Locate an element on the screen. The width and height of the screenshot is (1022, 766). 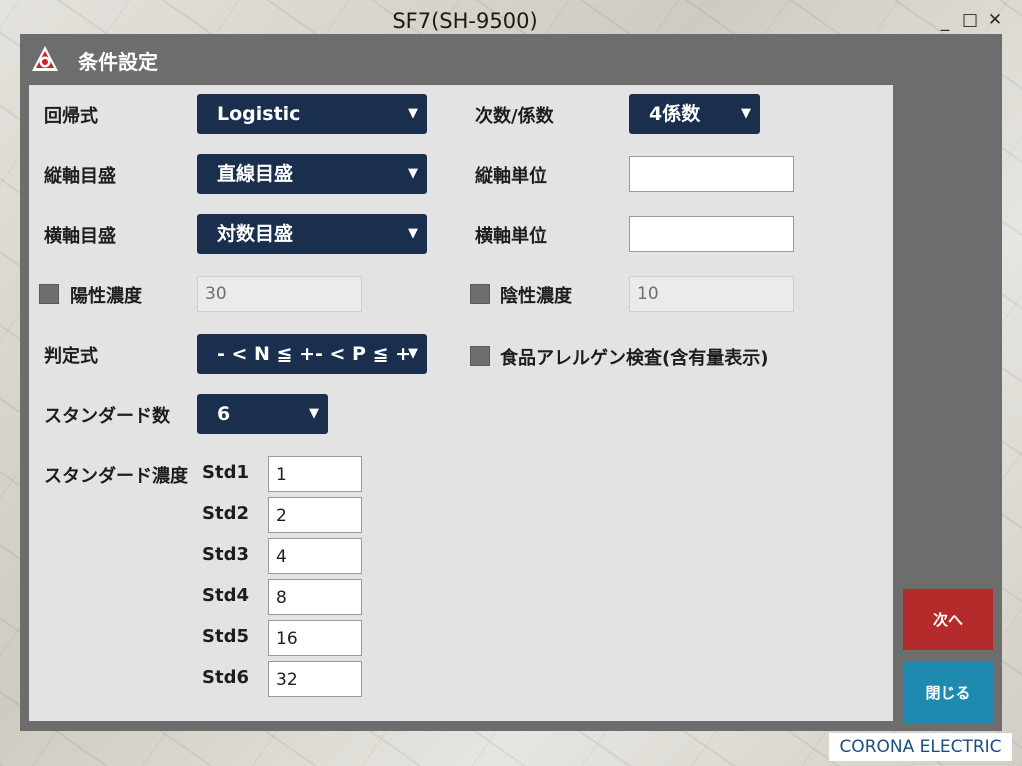
dialog-title: 条件設定 is located at coordinates (118, 62).